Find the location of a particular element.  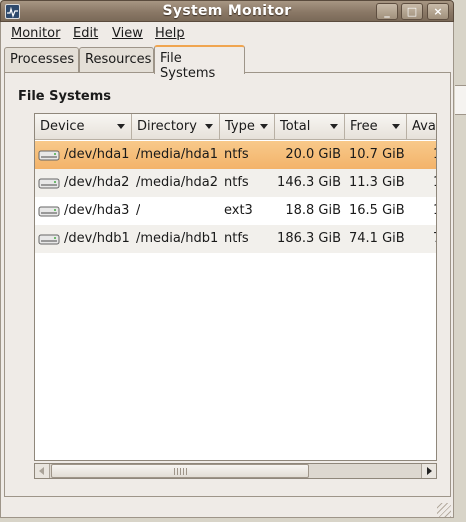

column-header-directory: Directory is located at coordinates (176, 127).